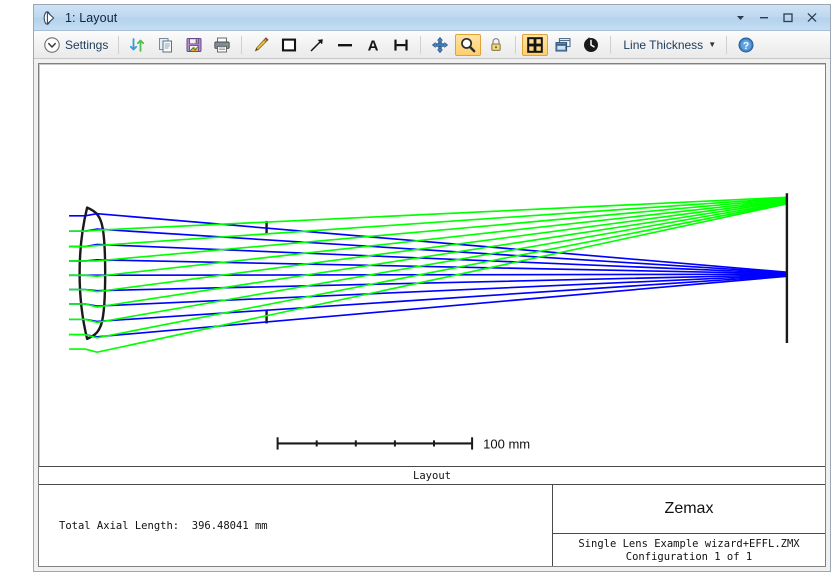 The height and width of the screenshot is (578, 835). Describe the element at coordinates (432, 18) in the screenshot. I see `window-title-bar: 1: Layout` at that location.